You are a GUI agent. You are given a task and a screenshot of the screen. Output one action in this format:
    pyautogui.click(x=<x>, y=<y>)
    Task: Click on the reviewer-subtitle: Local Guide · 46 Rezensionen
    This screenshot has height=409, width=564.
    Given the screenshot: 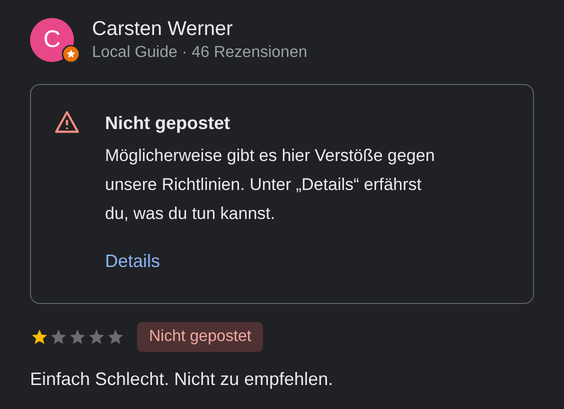 What is the action you would take?
    pyautogui.click(x=200, y=53)
    